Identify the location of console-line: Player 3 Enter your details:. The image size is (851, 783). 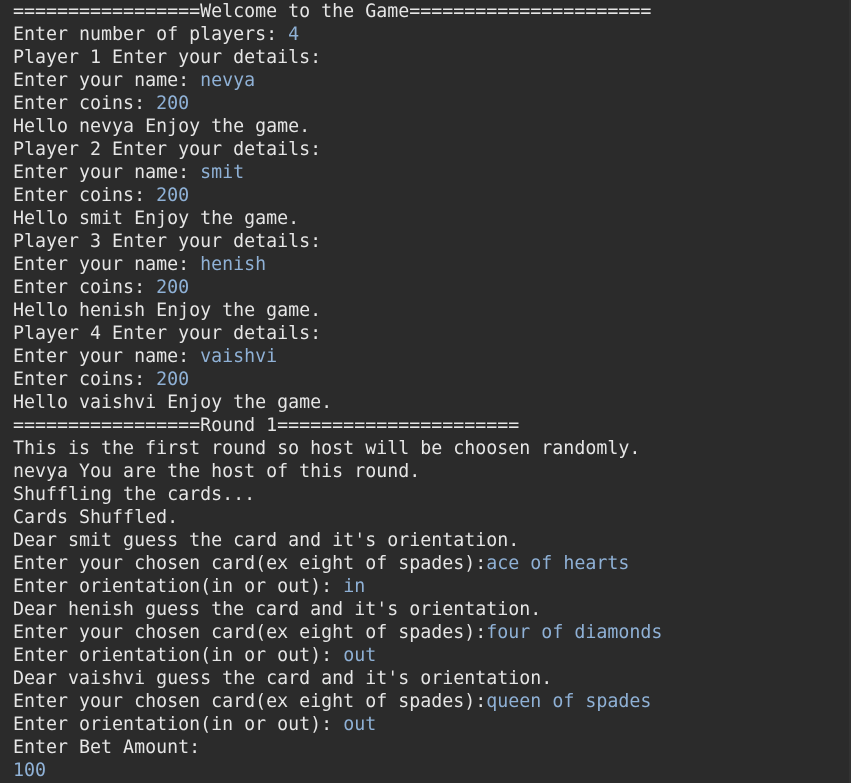
(432, 241).